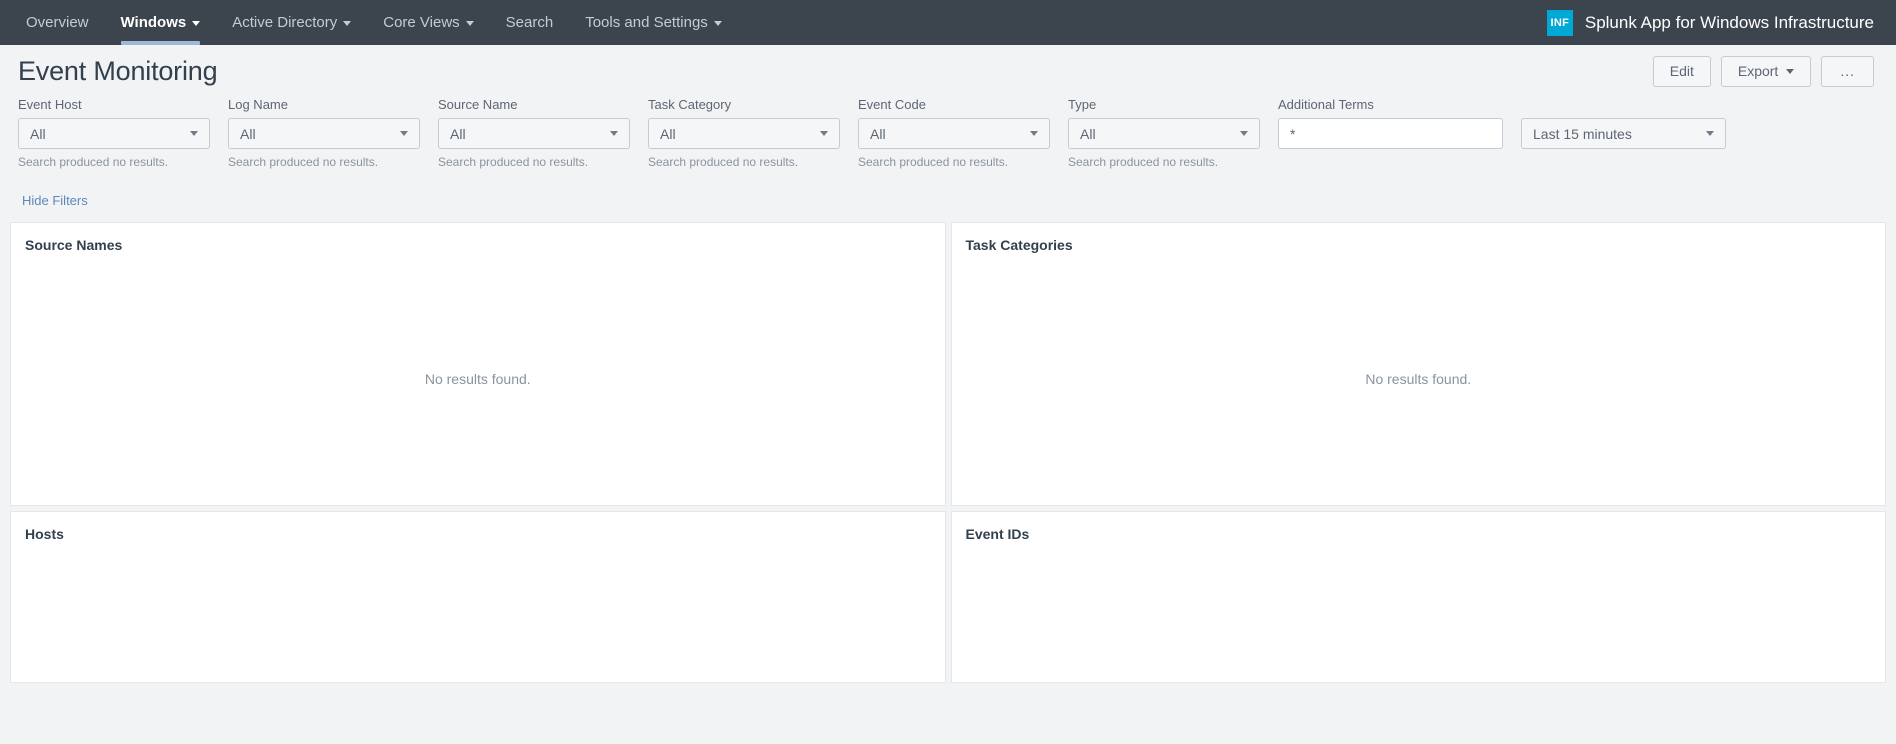 The image size is (1896, 744). I want to click on edit-button: Edit, so click(1681, 71).